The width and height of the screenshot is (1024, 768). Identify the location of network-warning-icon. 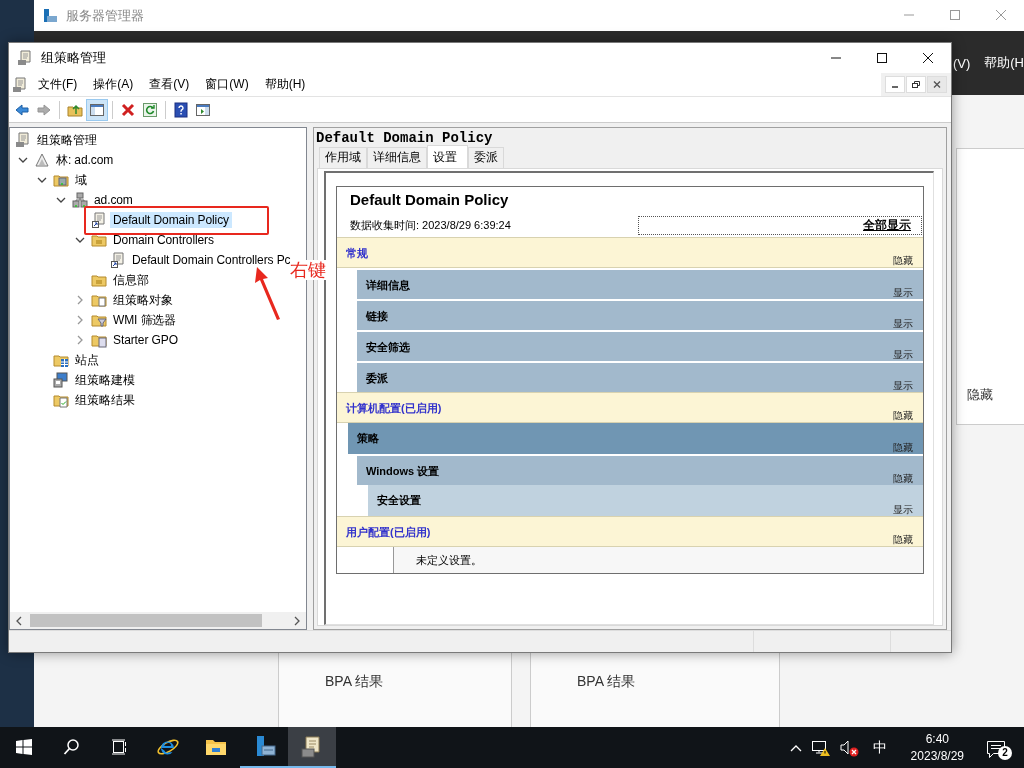
(820, 747).